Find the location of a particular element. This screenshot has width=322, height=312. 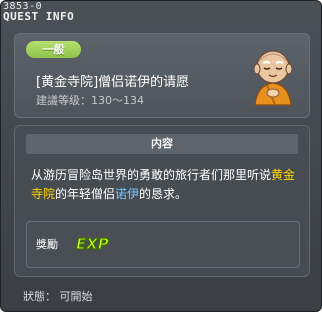

quest-level-range: 建議等级：130～134 is located at coordinates (90, 100).